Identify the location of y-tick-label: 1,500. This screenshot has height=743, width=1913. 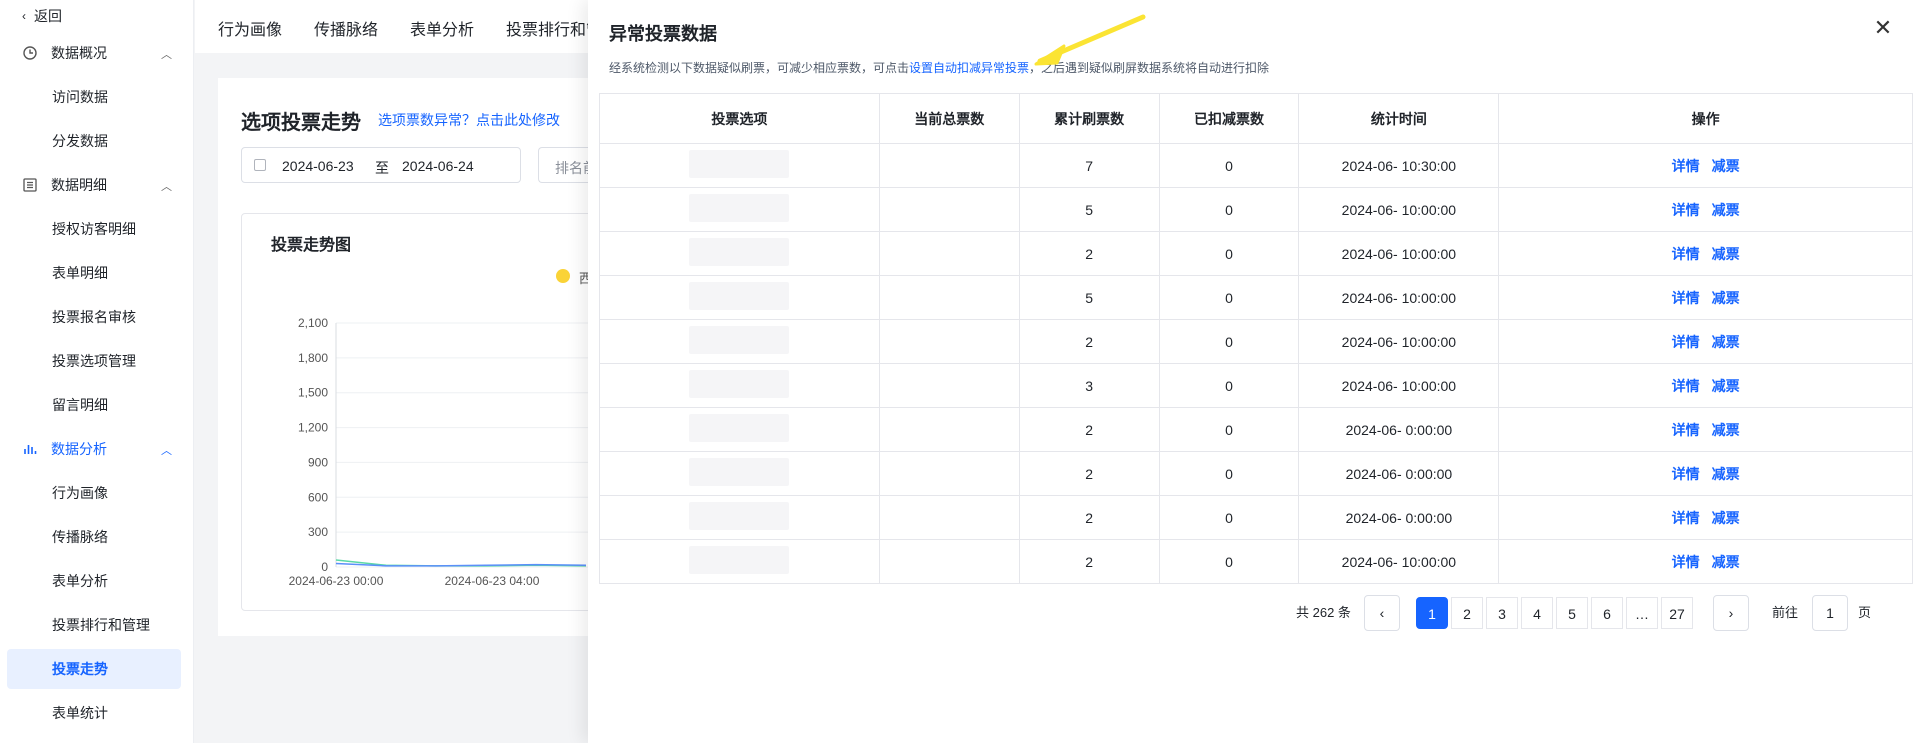
(313, 393).